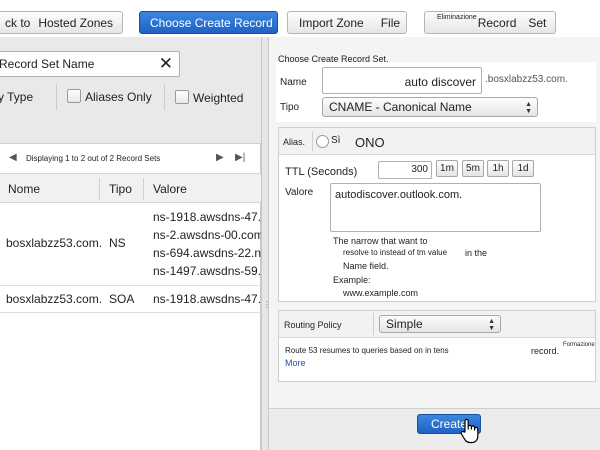 The image size is (600, 450). I want to click on record-label: Record, so click(497, 22).